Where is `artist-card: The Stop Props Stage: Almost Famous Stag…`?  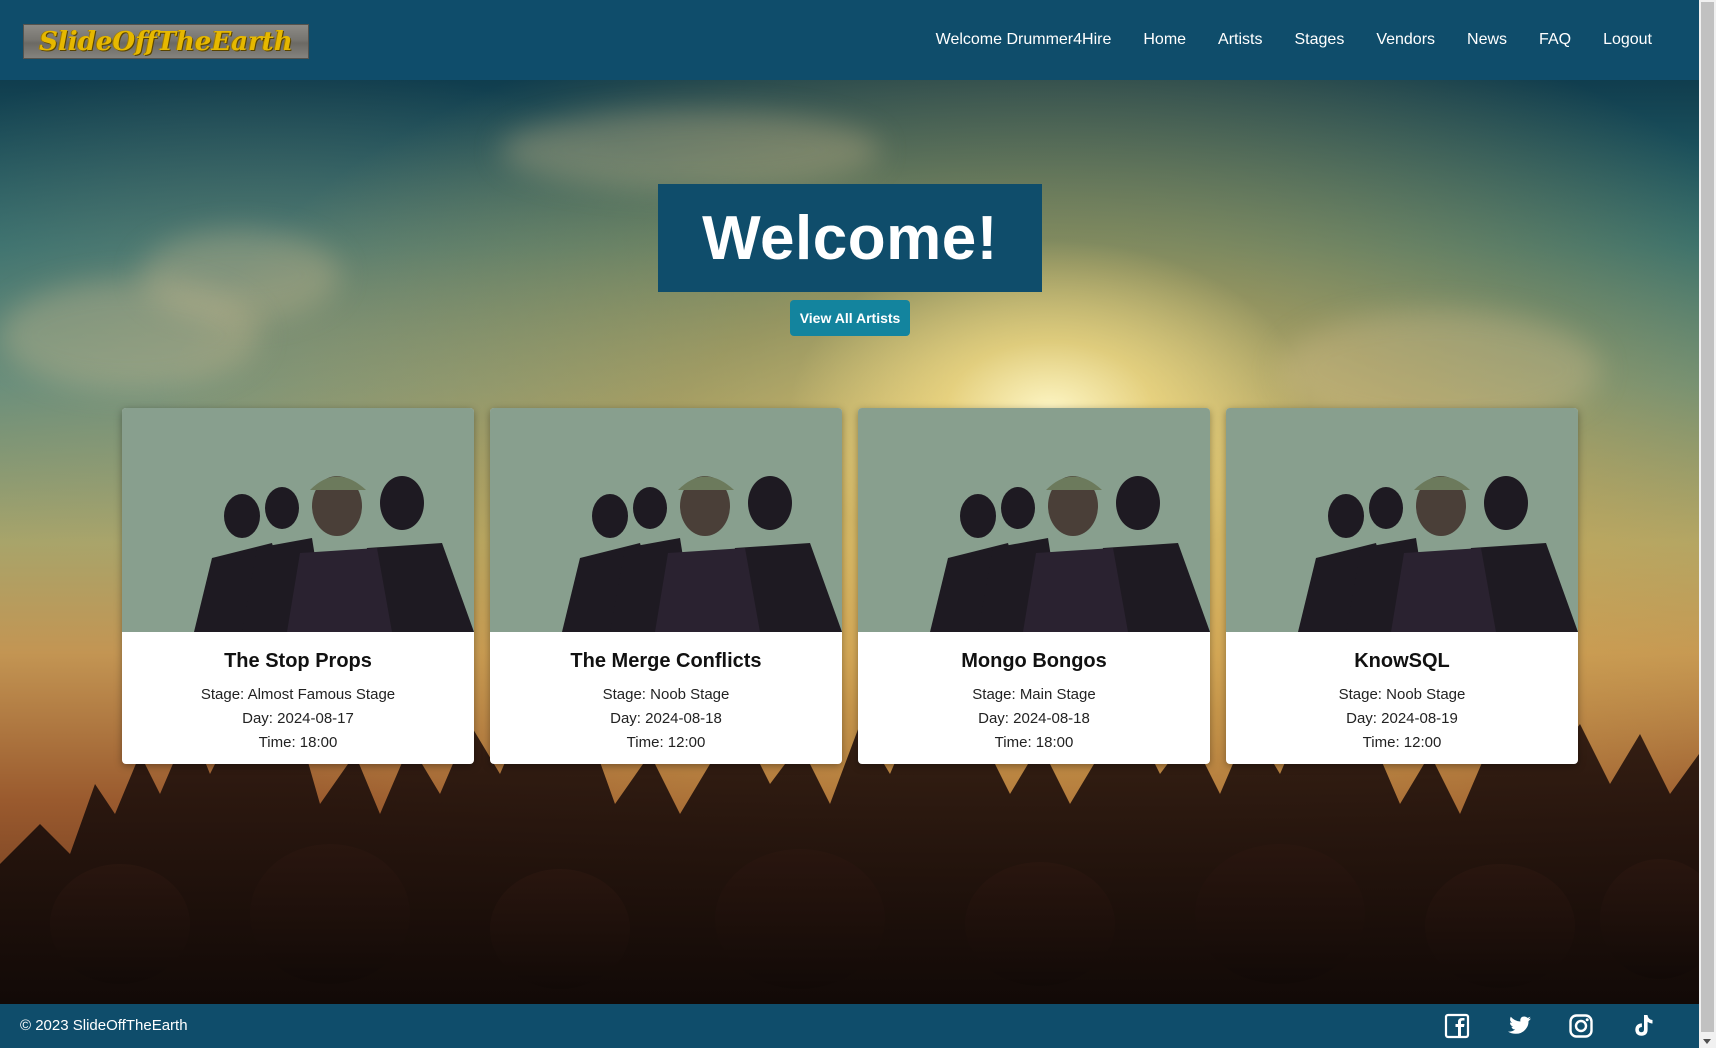
artist-card: The Stop Props Stage: Almost Famous Stag… is located at coordinates (298, 586).